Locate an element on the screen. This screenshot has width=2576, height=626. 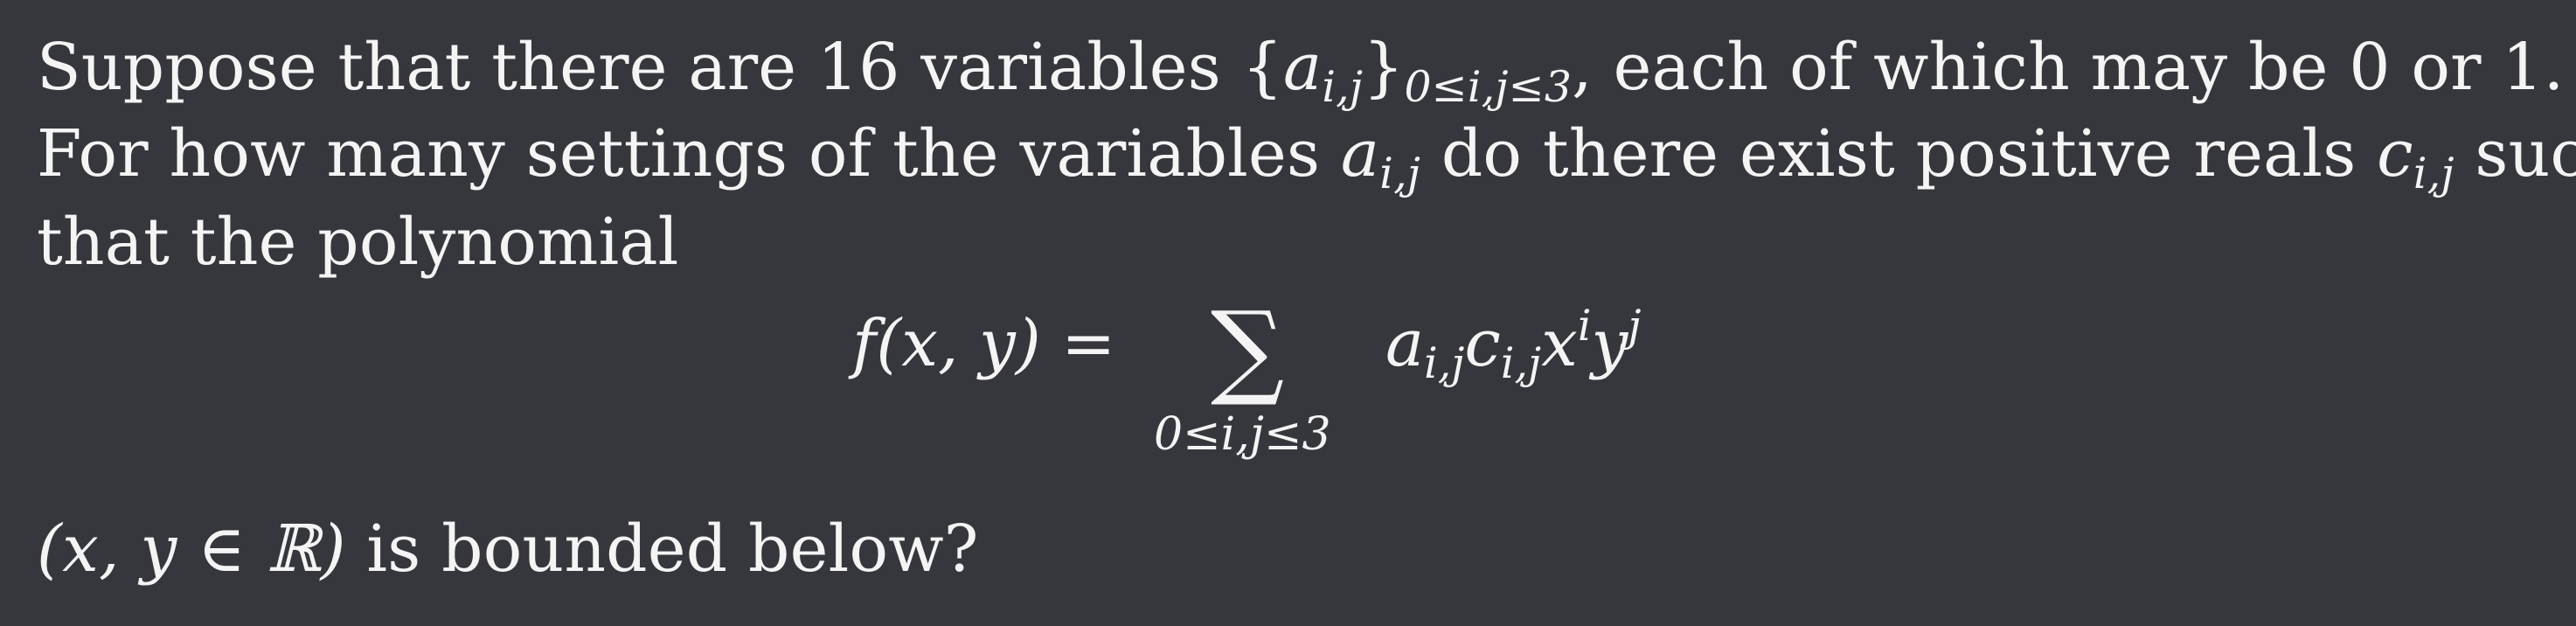
summation-limits: 0≤i,j≤3 is located at coordinates (1242, 434).